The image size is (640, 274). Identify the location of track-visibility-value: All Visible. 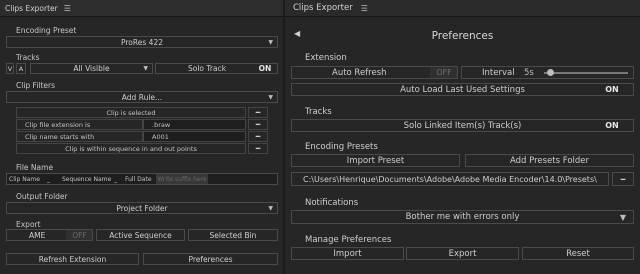
(91, 68).